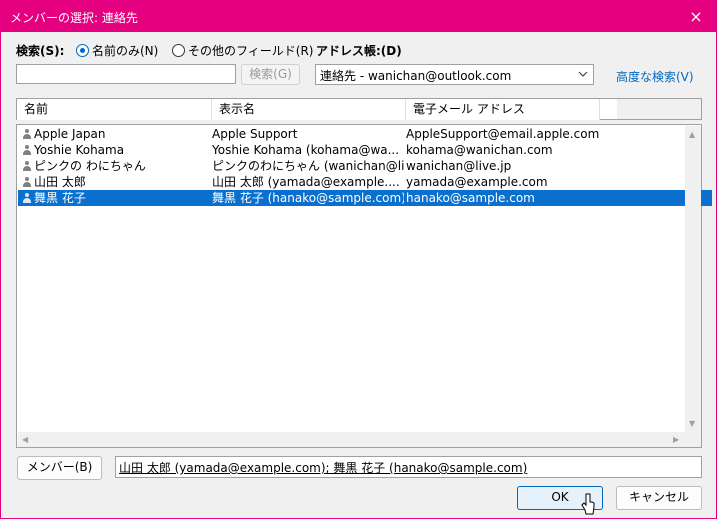  I want to click on search-input, so click(126, 74).